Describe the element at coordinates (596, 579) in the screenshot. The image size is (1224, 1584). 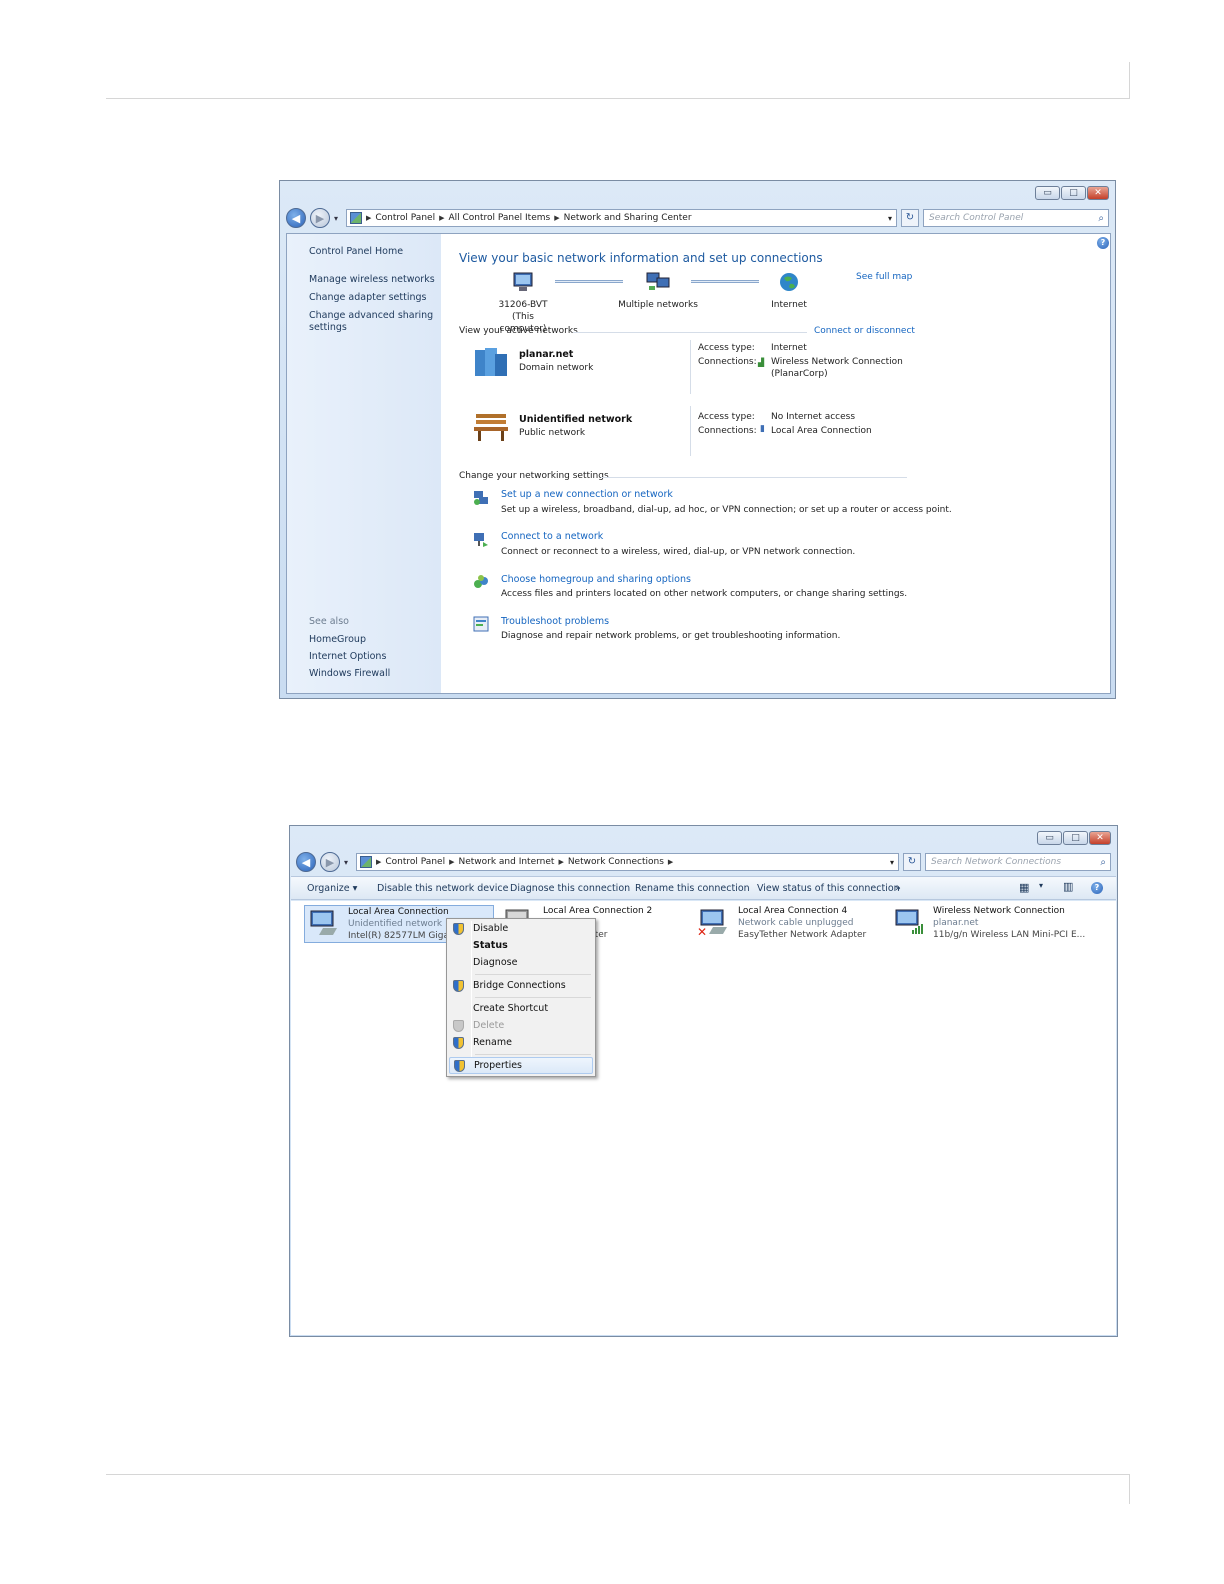
I see `homegroup-sharing-link: Choose homegroup and sharing options` at that location.